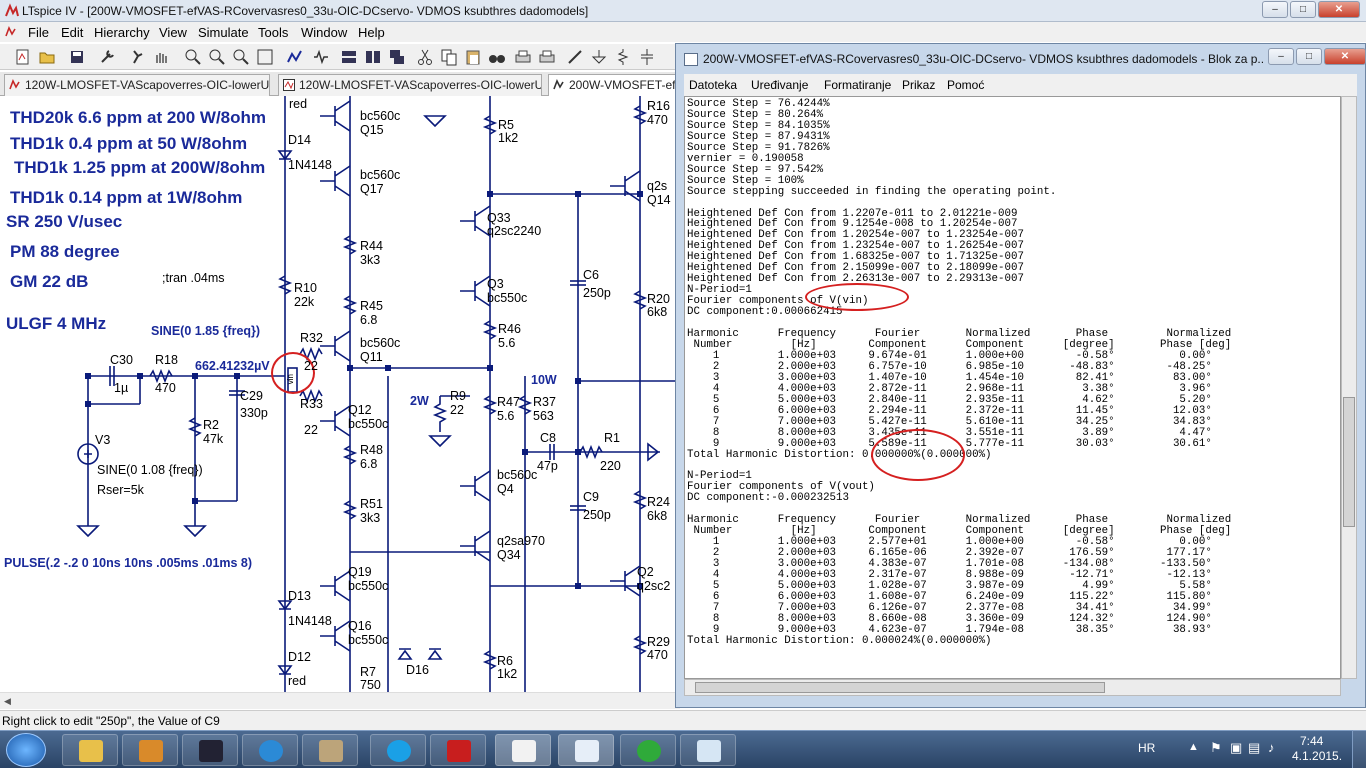 The width and height of the screenshot is (1366, 768). I want to click on notepad-vertical-scrollbar, so click(1349, 387).